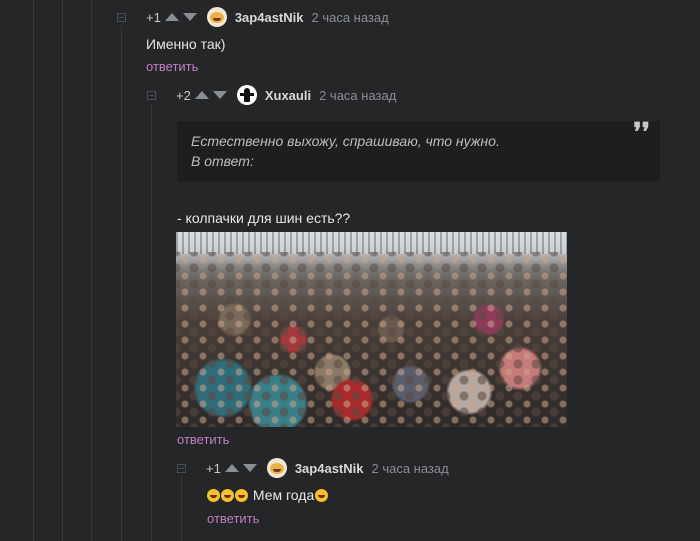 The width and height of the screenshot is (700, 541). Describe the element at coordinates (322, 495) in the screenshot. I see `laughing-tears-emoji-icon` at that location.